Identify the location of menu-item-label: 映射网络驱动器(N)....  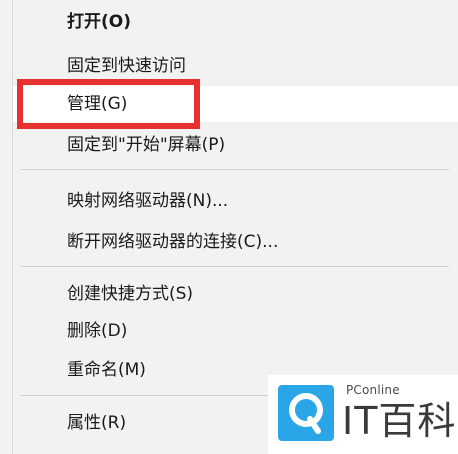
(148, 201).